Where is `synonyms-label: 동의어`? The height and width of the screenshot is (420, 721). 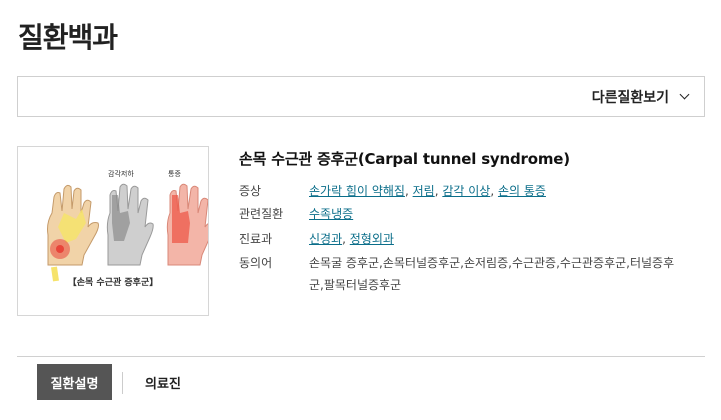 synonyms-label: 동의어 is located at coordinates (256, 263).